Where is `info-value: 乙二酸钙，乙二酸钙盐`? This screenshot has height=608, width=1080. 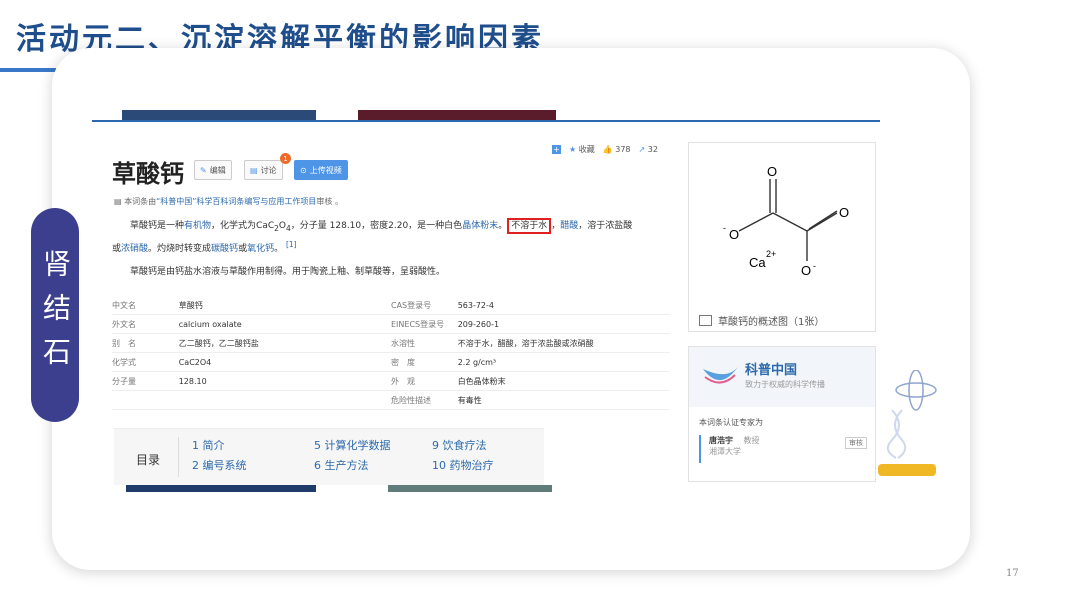 info-value: 乙二酸钙，乙二酸钙盐 is located at coordinates (284, 343).